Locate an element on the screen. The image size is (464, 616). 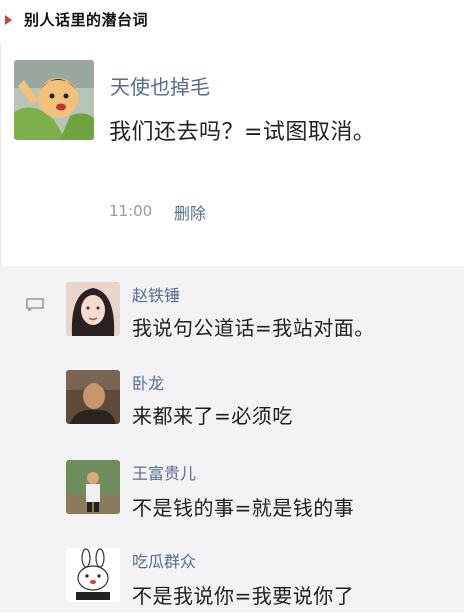
commenter-name: 吃瓜群众 is located at coordinates (164, 560).